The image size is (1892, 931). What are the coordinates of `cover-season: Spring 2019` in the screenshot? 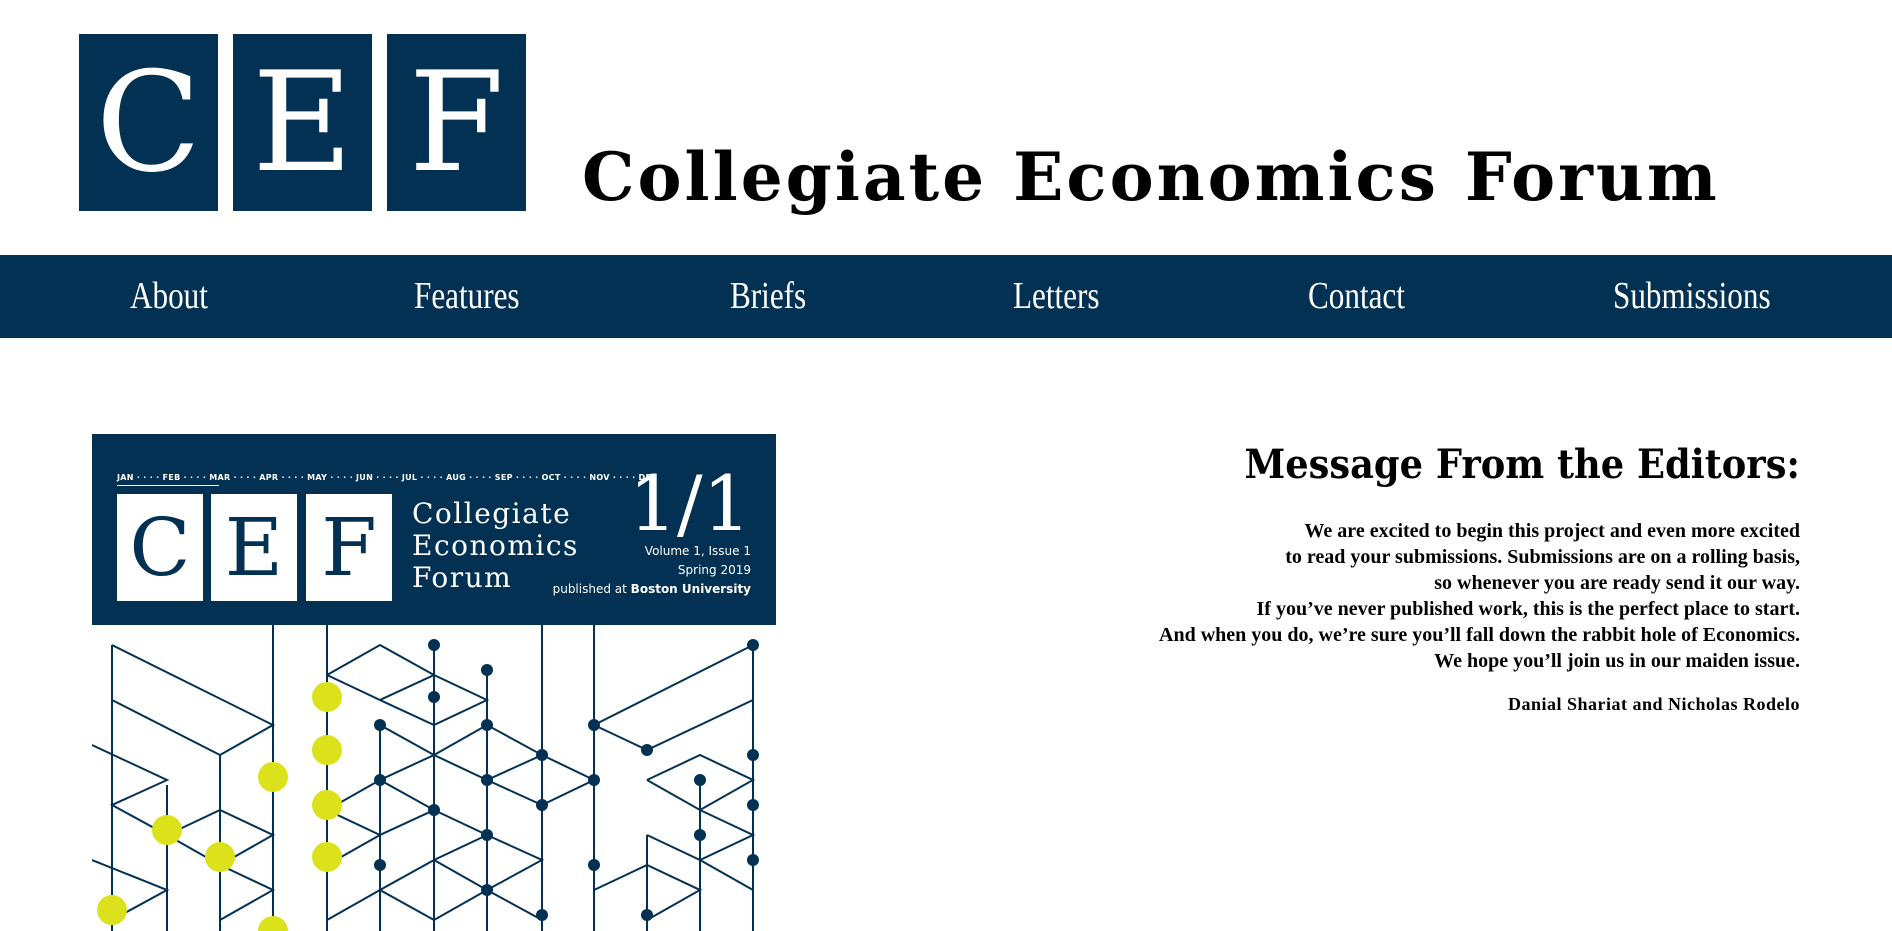 It's located at (714, 570).